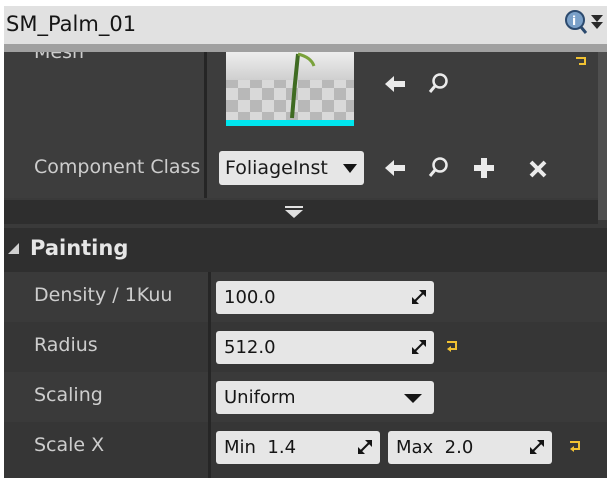  Describe the element at coordinates (13, 248) in the screenshot. I see `collapse-triangle-icon` at that location.